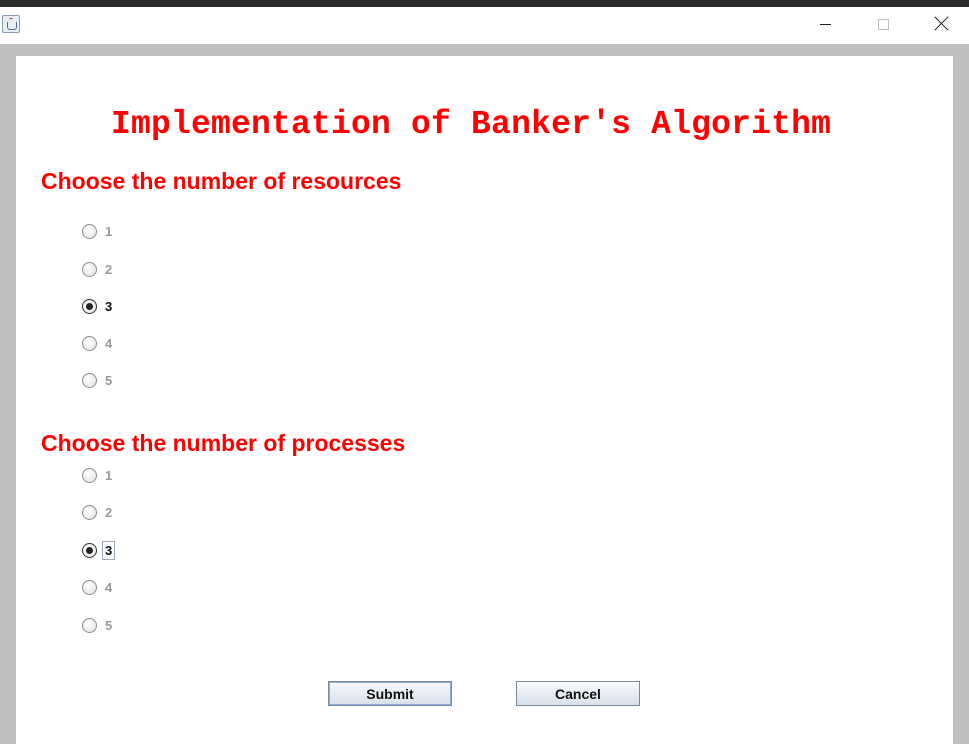 This screenshot has height=744, width=969. I want to click on process-radio-5: 5, so click(97, 625).